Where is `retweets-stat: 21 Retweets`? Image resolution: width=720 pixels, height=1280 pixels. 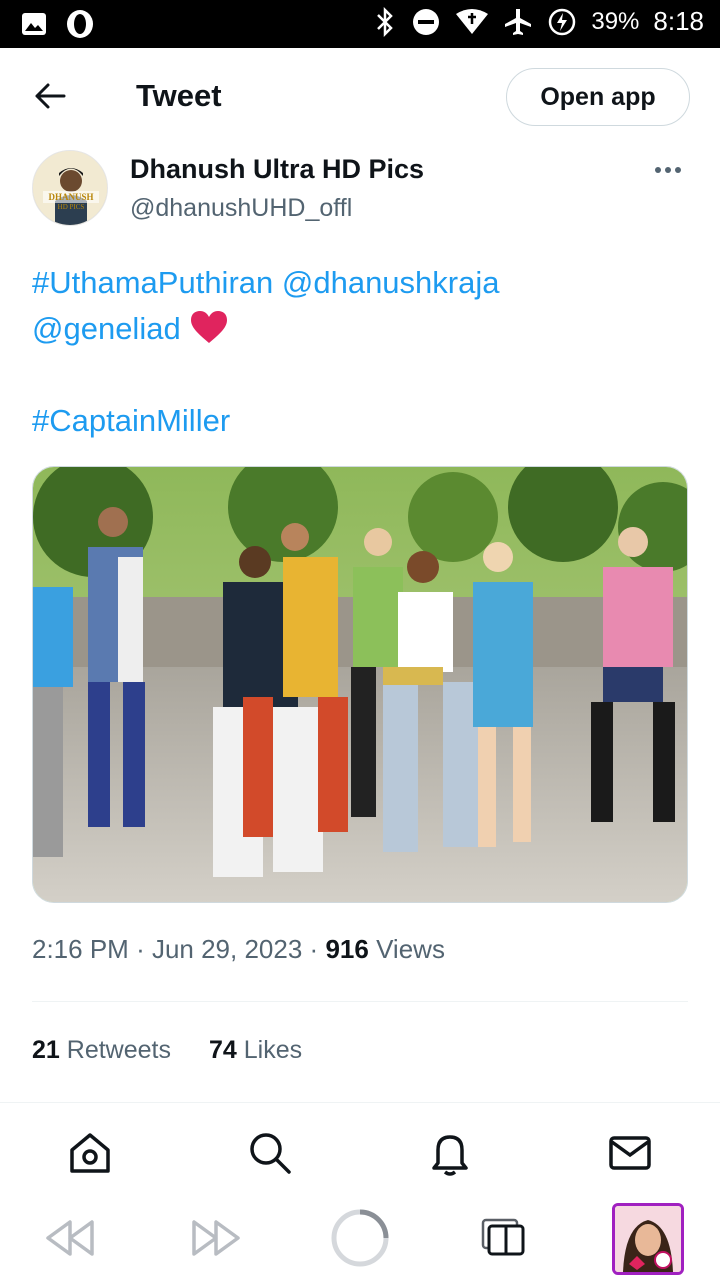 retweets-stat: 21 Retweets is located at coordinates (101, 1050).